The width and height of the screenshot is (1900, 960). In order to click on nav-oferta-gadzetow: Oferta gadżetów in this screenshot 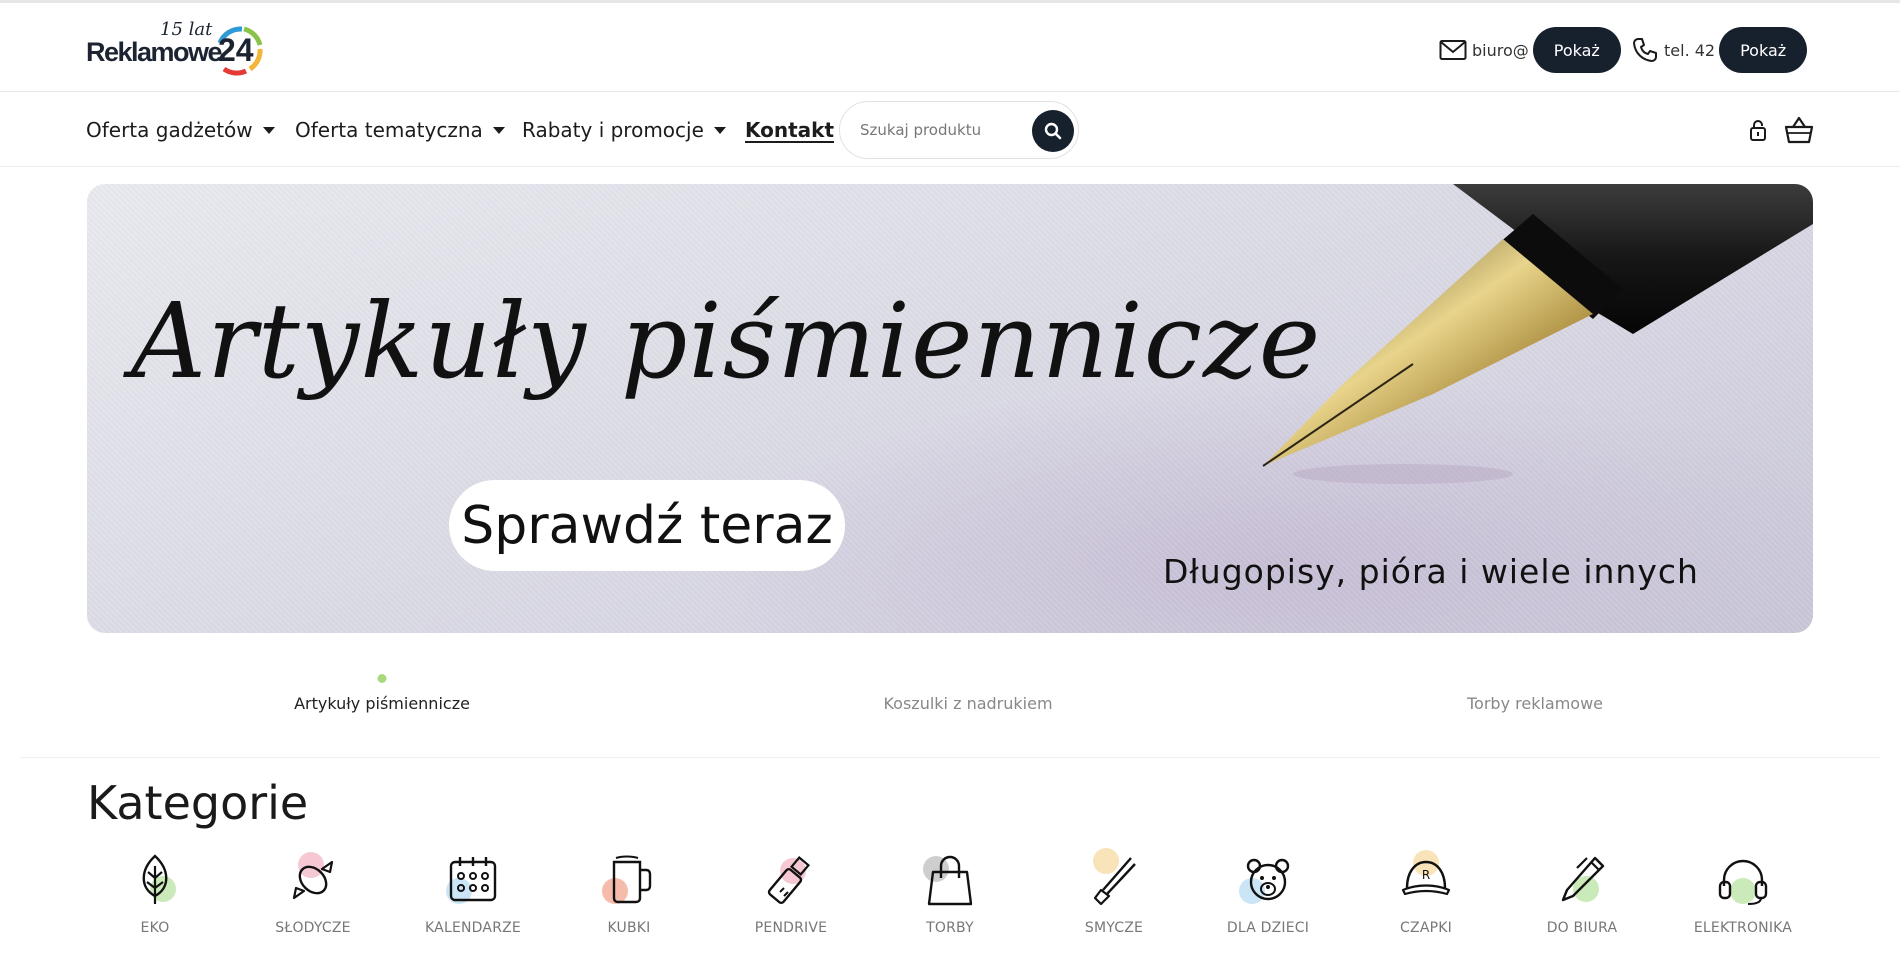, I will do `click(180, 129)`.